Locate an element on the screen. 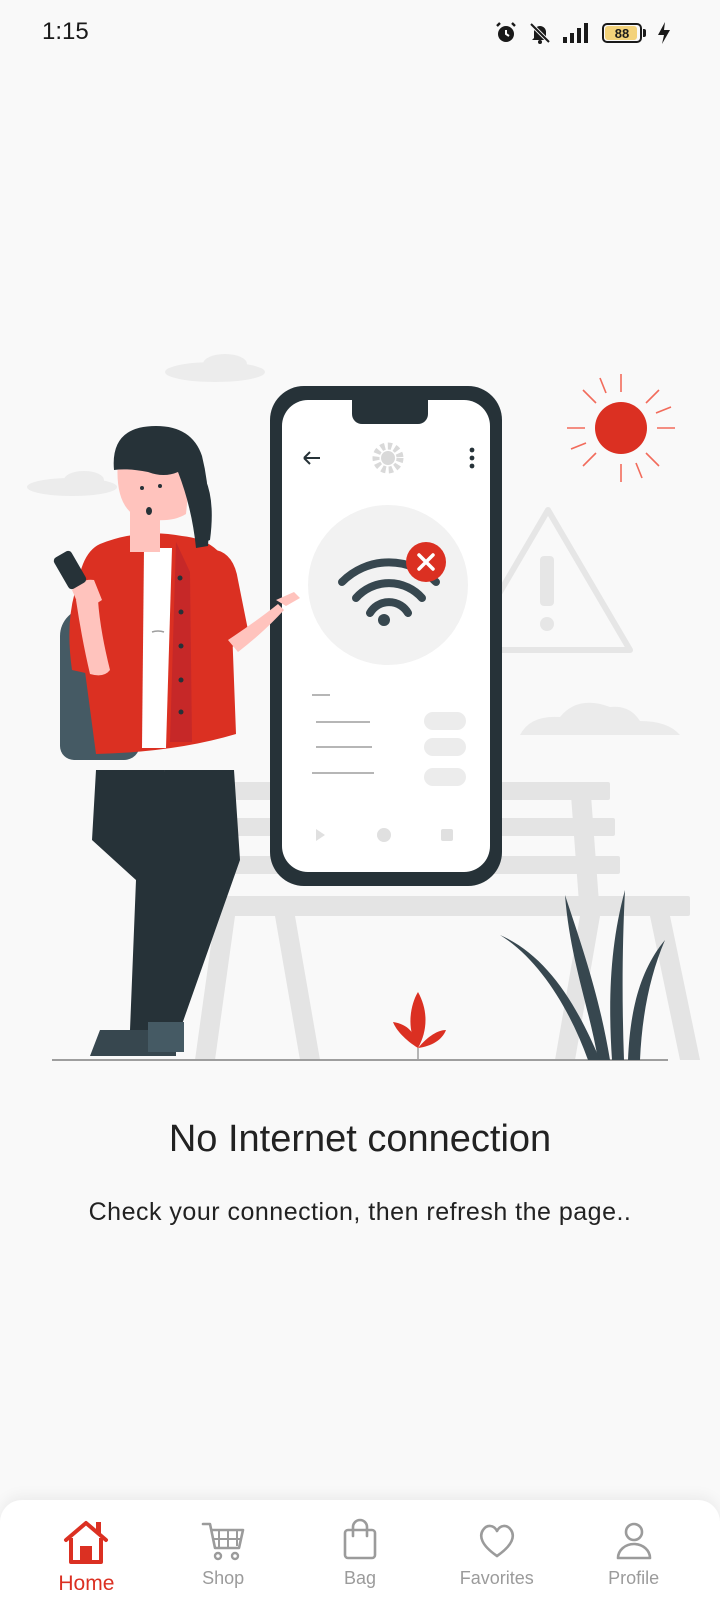  battery-level: 88 is located at coordinates (622, 33).